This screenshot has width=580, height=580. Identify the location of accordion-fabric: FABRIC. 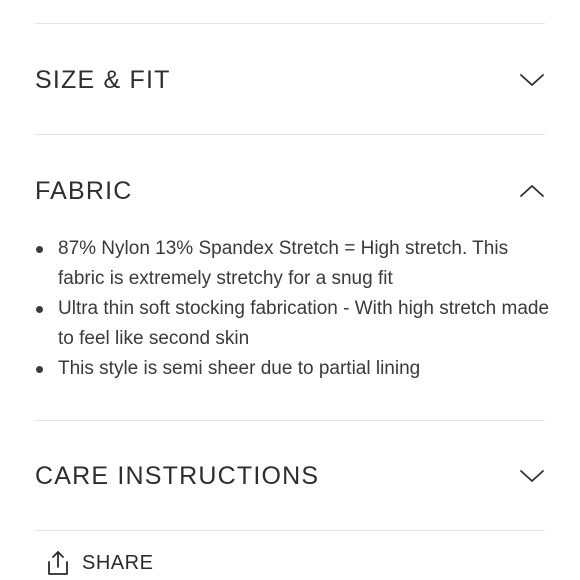
(290, 191).